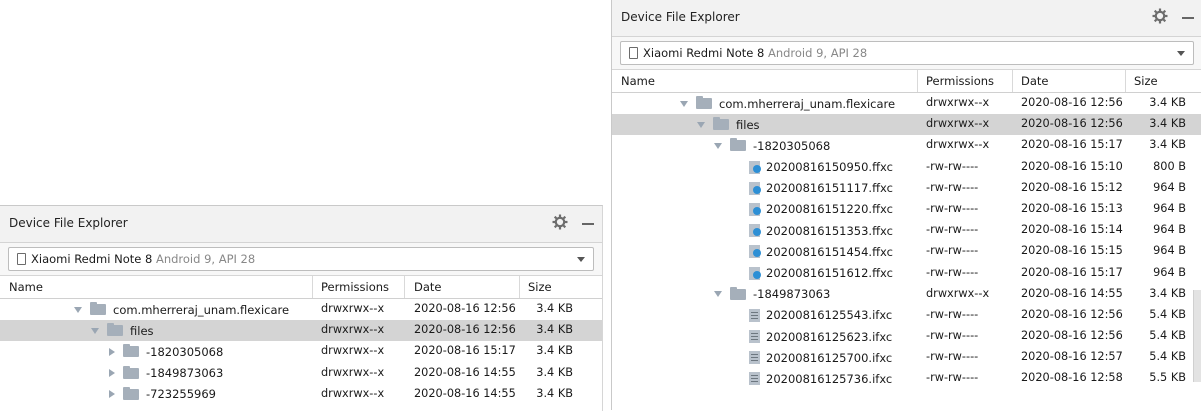 The height and width of the screenshot is (411, 1201). What do you see at coordinates (1197, 336) in the screenshot?
I see `scrollbar-thumb` at bounding box center [1197, 336].